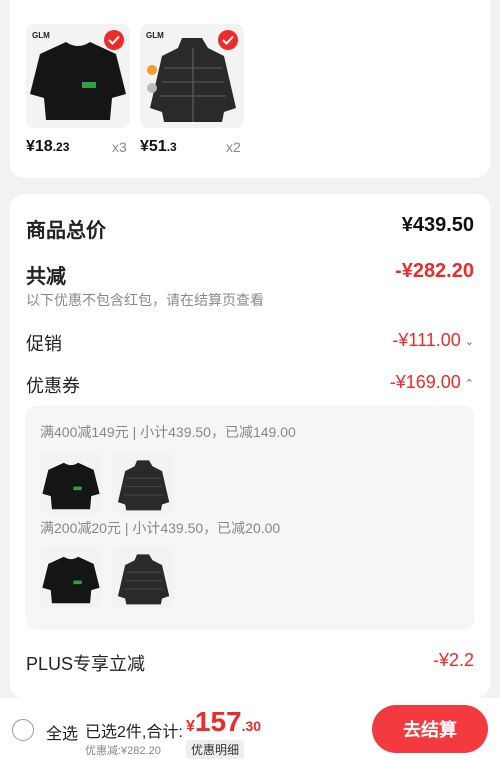 The image size is (500, 761). Describe the element at coordinates (426, 340) in the screenshot. I see `promo-value: -¥111.00` at that location.